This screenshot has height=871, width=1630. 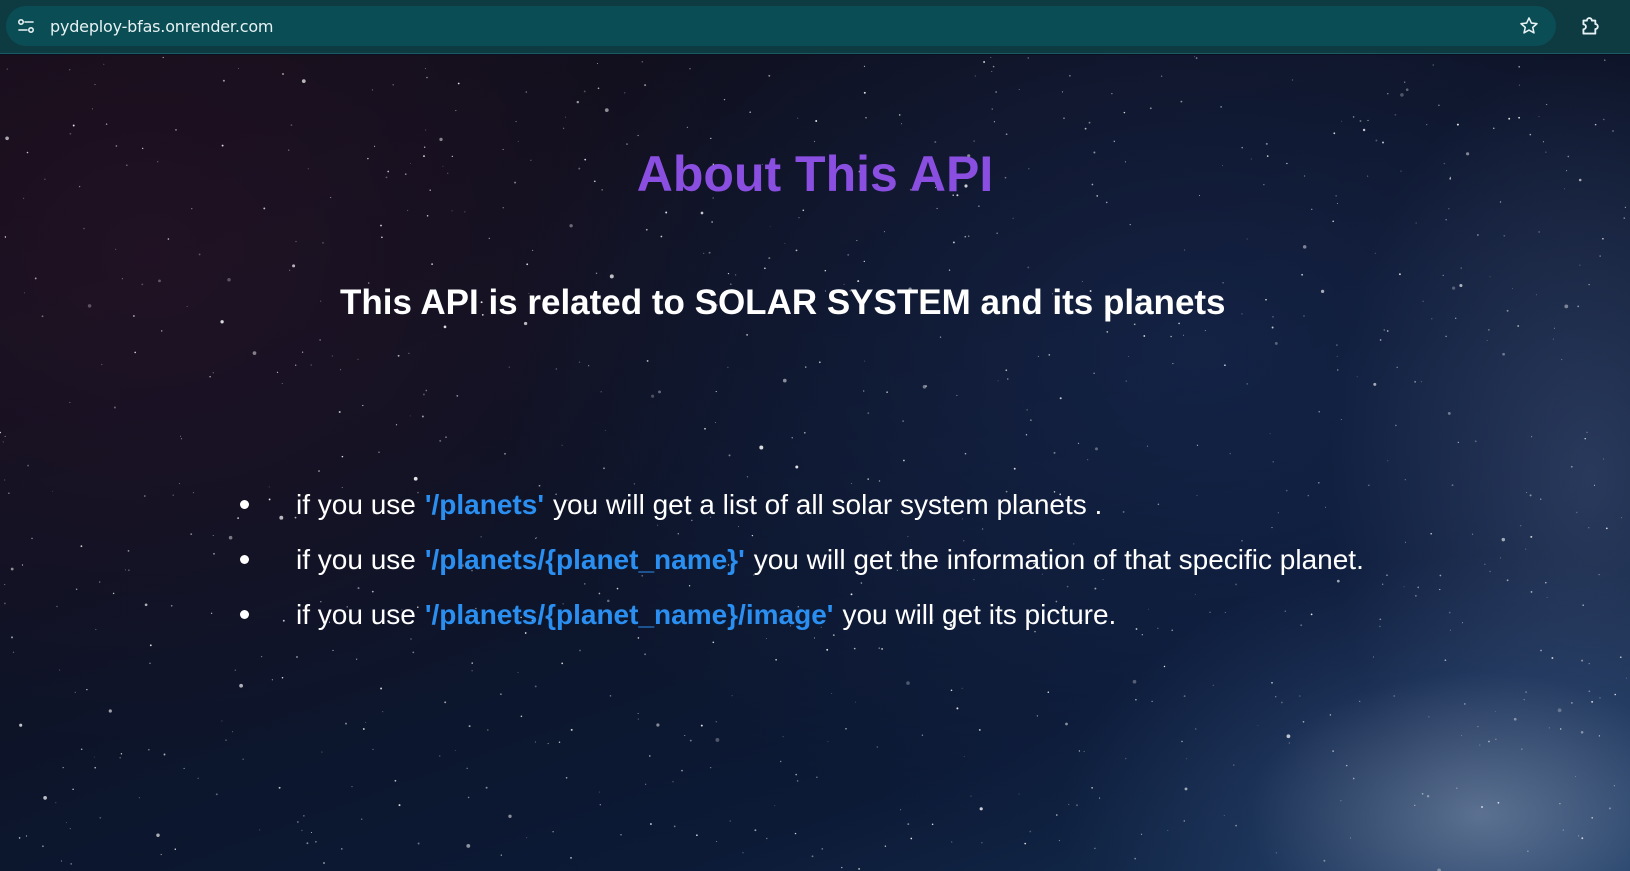 What do you see at coordinates (1591, 26) in the screenshot?
I see `extensions-icon` at bounding box center [1591, 26].